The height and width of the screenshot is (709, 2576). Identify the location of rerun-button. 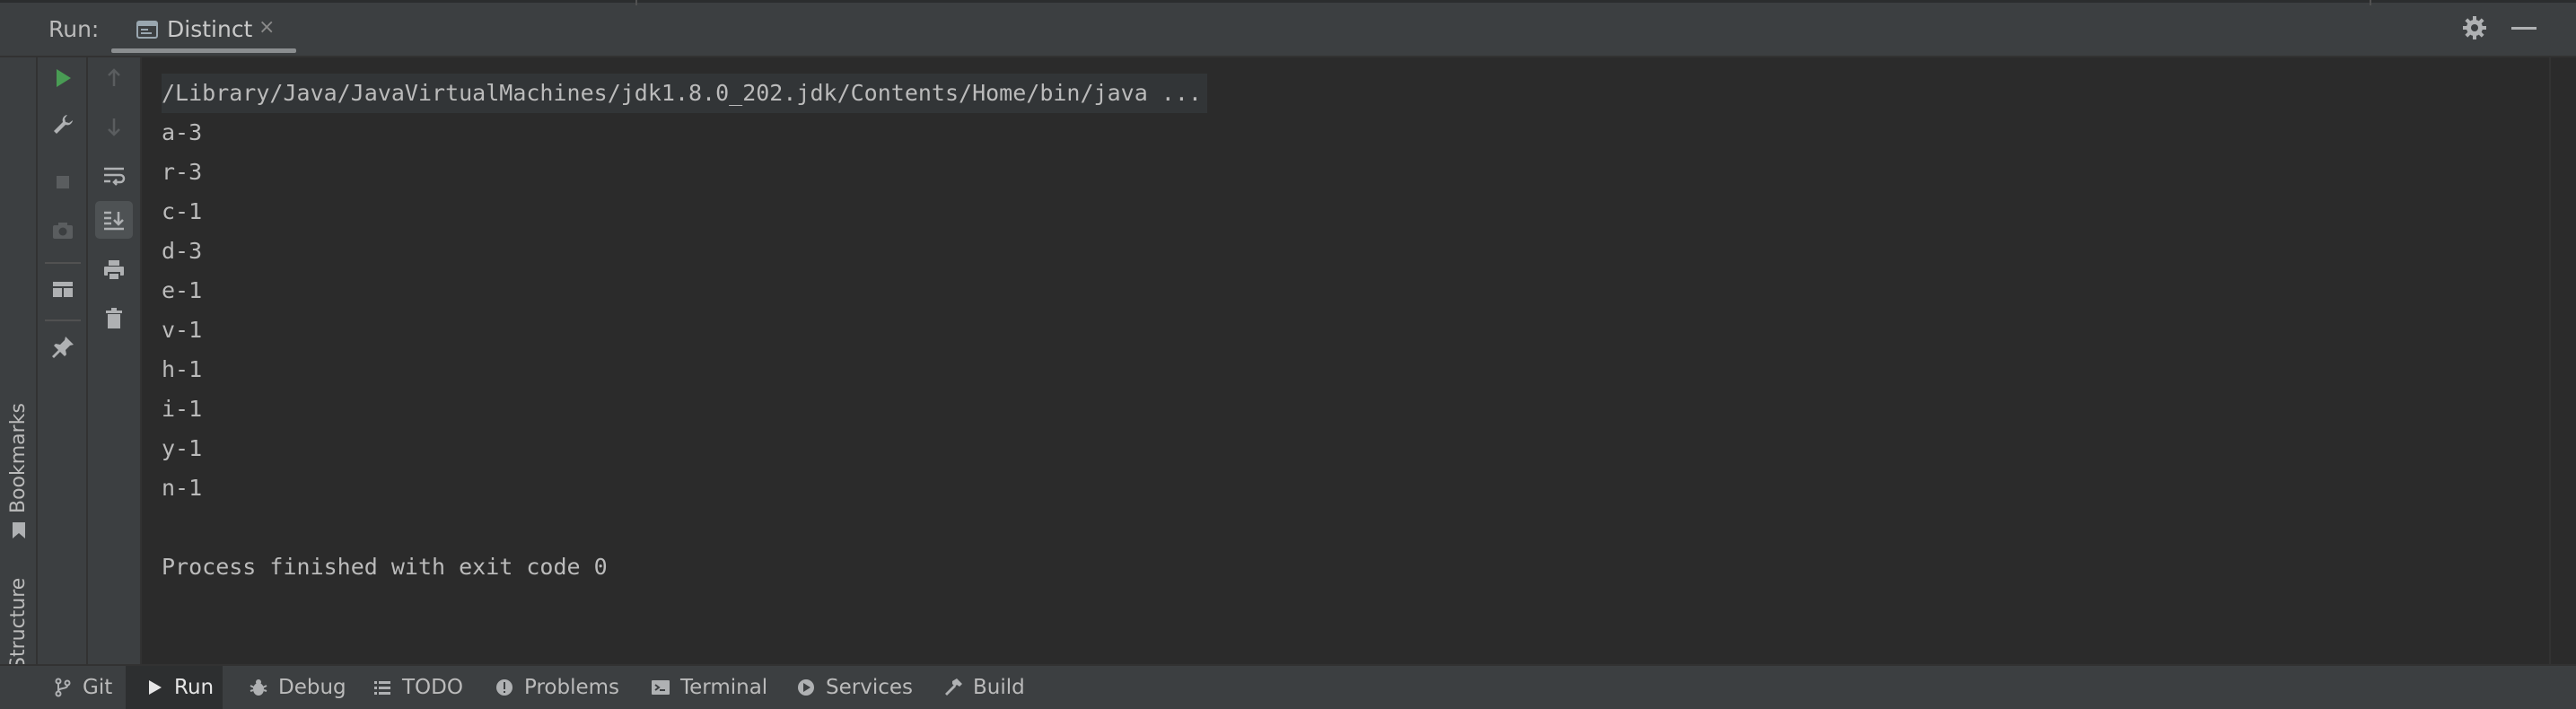
(63, 78).